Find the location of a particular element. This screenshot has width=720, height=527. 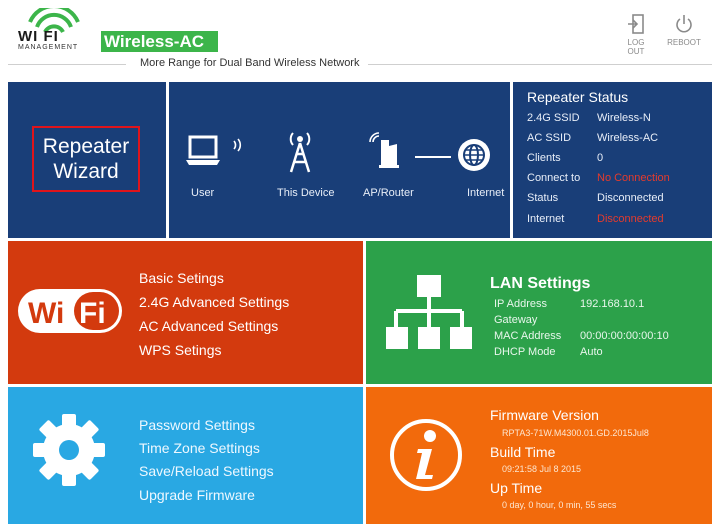

logout-button: LOG OUT is located at coordinates (636, 35).